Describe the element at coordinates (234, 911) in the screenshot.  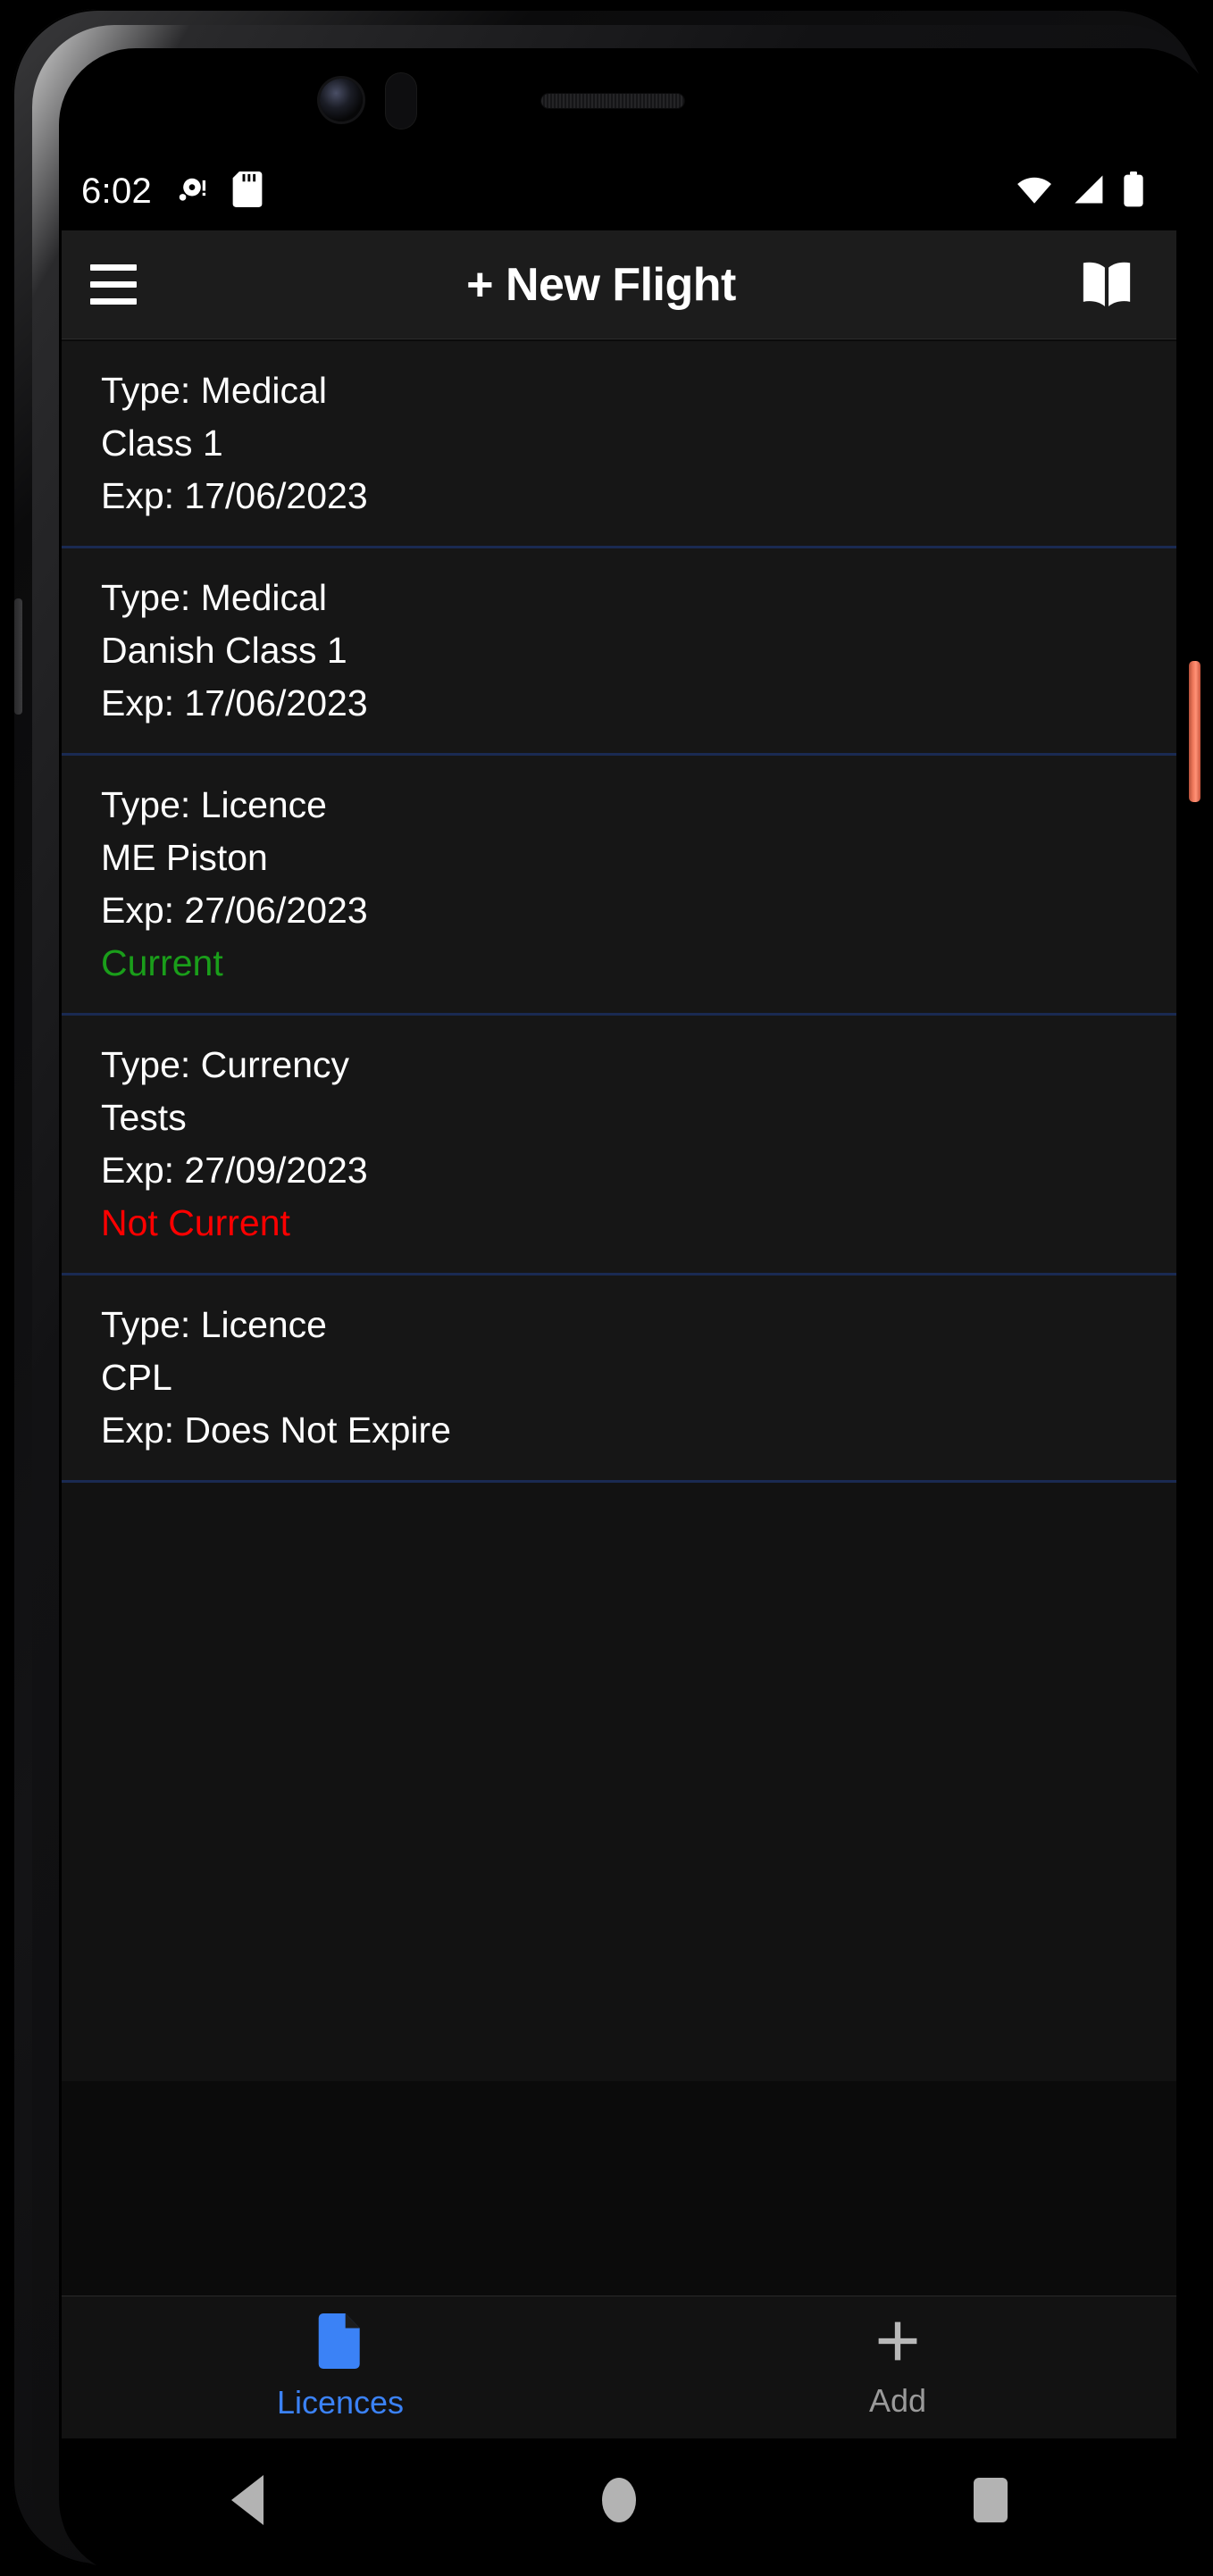
I see `item-expiry-line: Exp: 27/06/2023` at that location.